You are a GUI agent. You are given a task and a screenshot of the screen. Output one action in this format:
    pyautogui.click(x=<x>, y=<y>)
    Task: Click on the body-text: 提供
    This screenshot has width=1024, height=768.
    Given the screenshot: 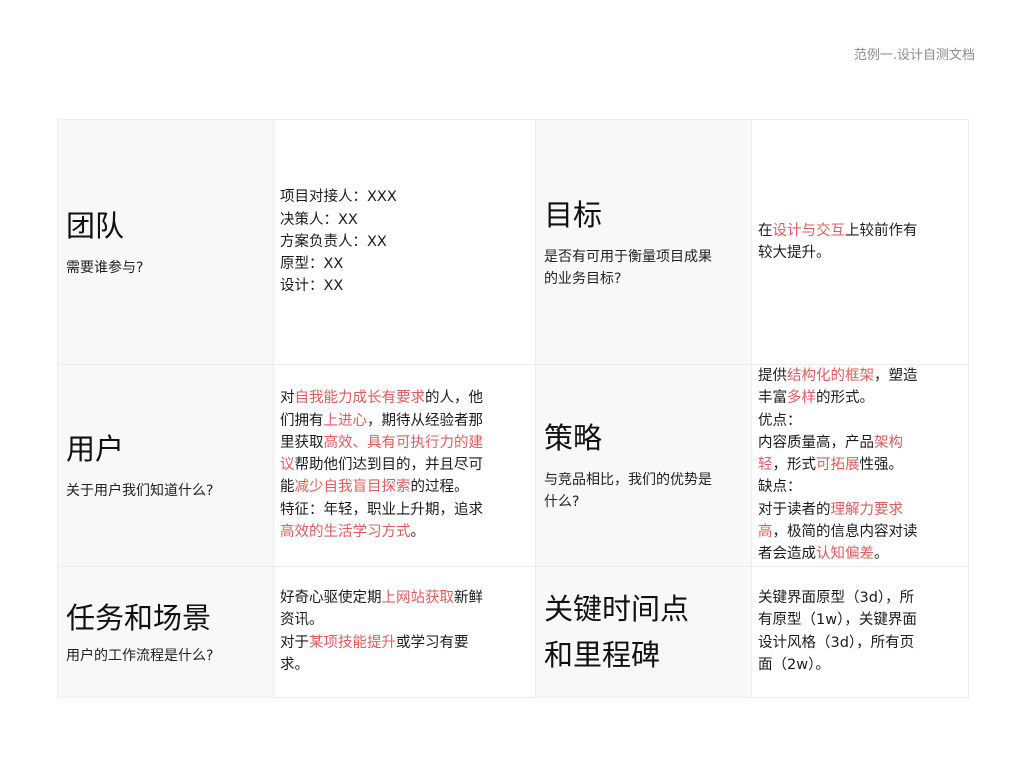 What is the action you would take?
    pyautogui.click(x=772, y=376)
    